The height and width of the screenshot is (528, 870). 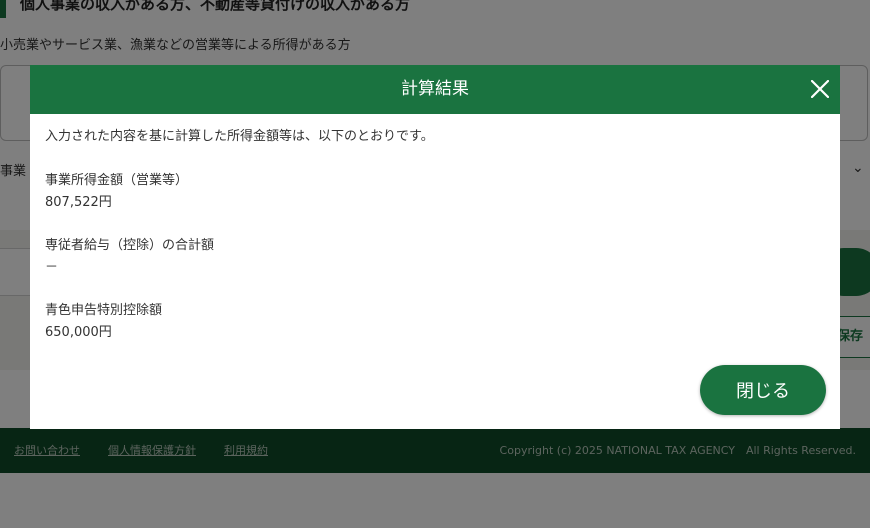 What do you see at coordinates (103, 322) in the screenshot?
I see `result-item-blue-return-deduction: 青色申告特別控除額 650,000円` at bounding box center [103, 322].